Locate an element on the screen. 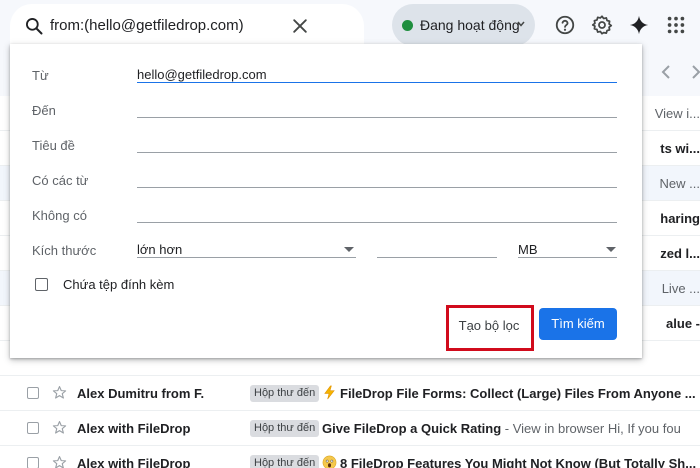 The width and height of the screenshot is (700, 468). status-button: Đang hoạt động is located at coordinates (463, 25).